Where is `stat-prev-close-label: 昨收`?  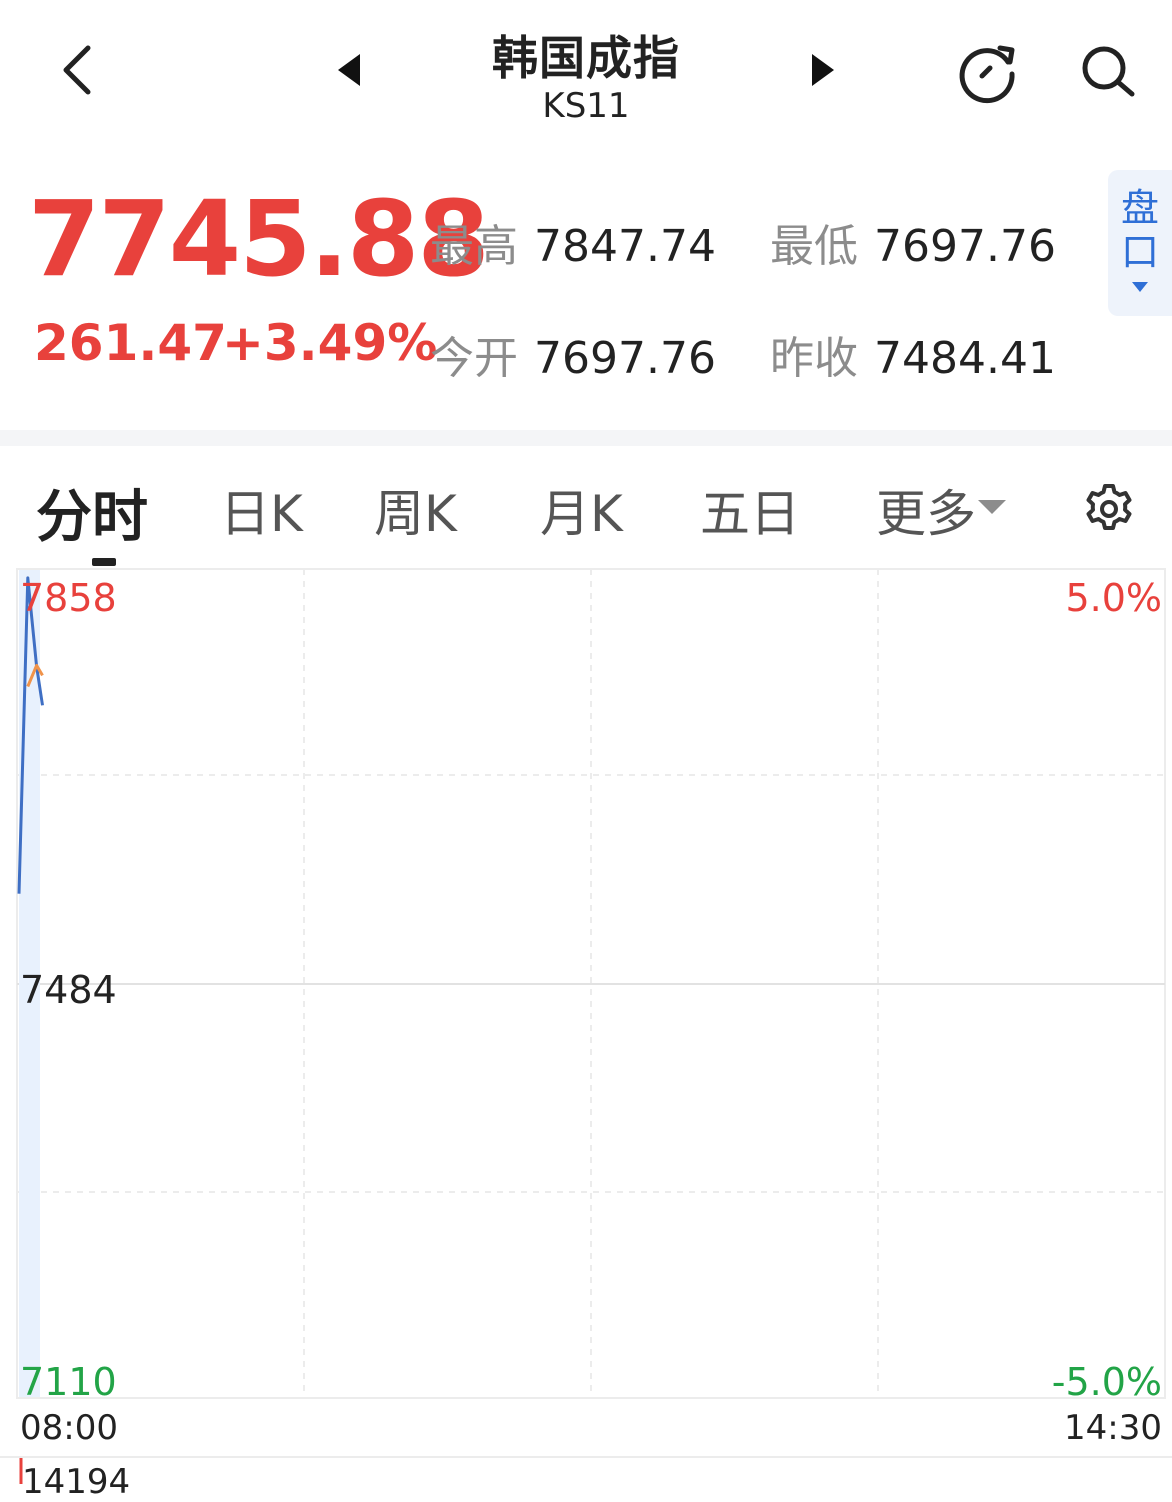 stat-prev-close-label: 昨收 is located at coordinates (814, 358).